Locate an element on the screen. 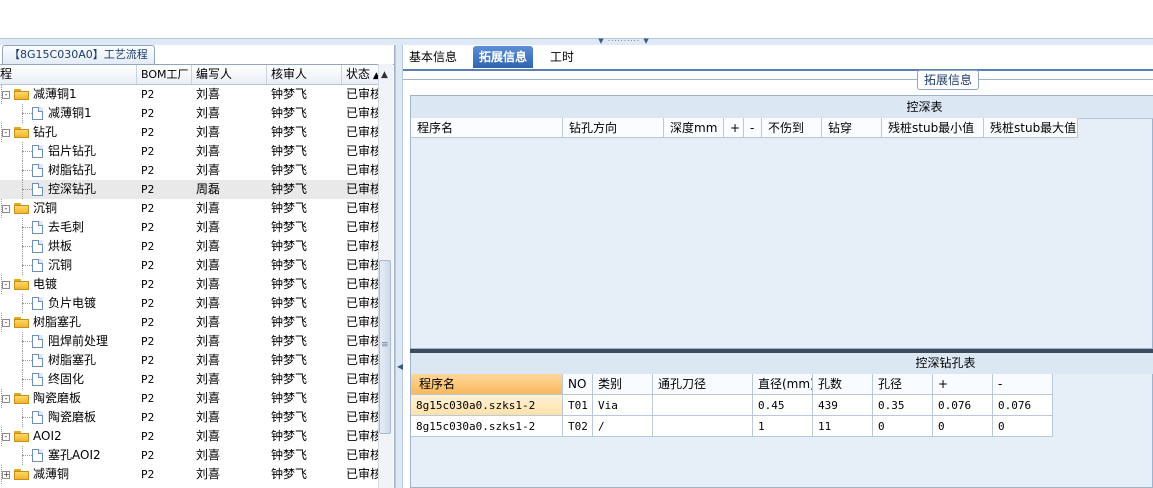  drill-table-cell: T02 is located at coordinates (578, 426).